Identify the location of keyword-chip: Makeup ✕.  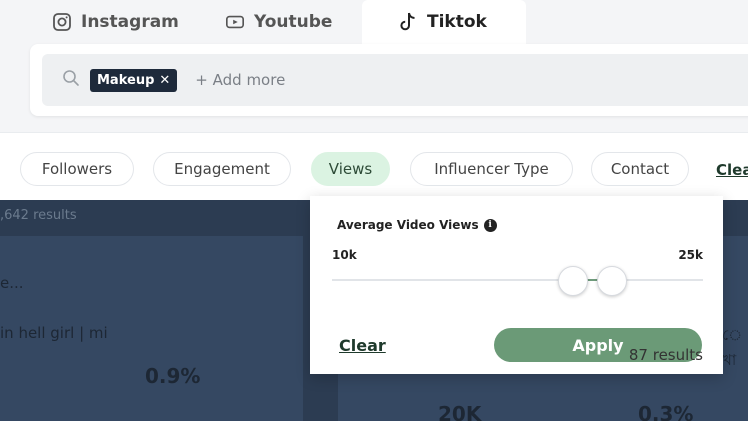
(134, 80).